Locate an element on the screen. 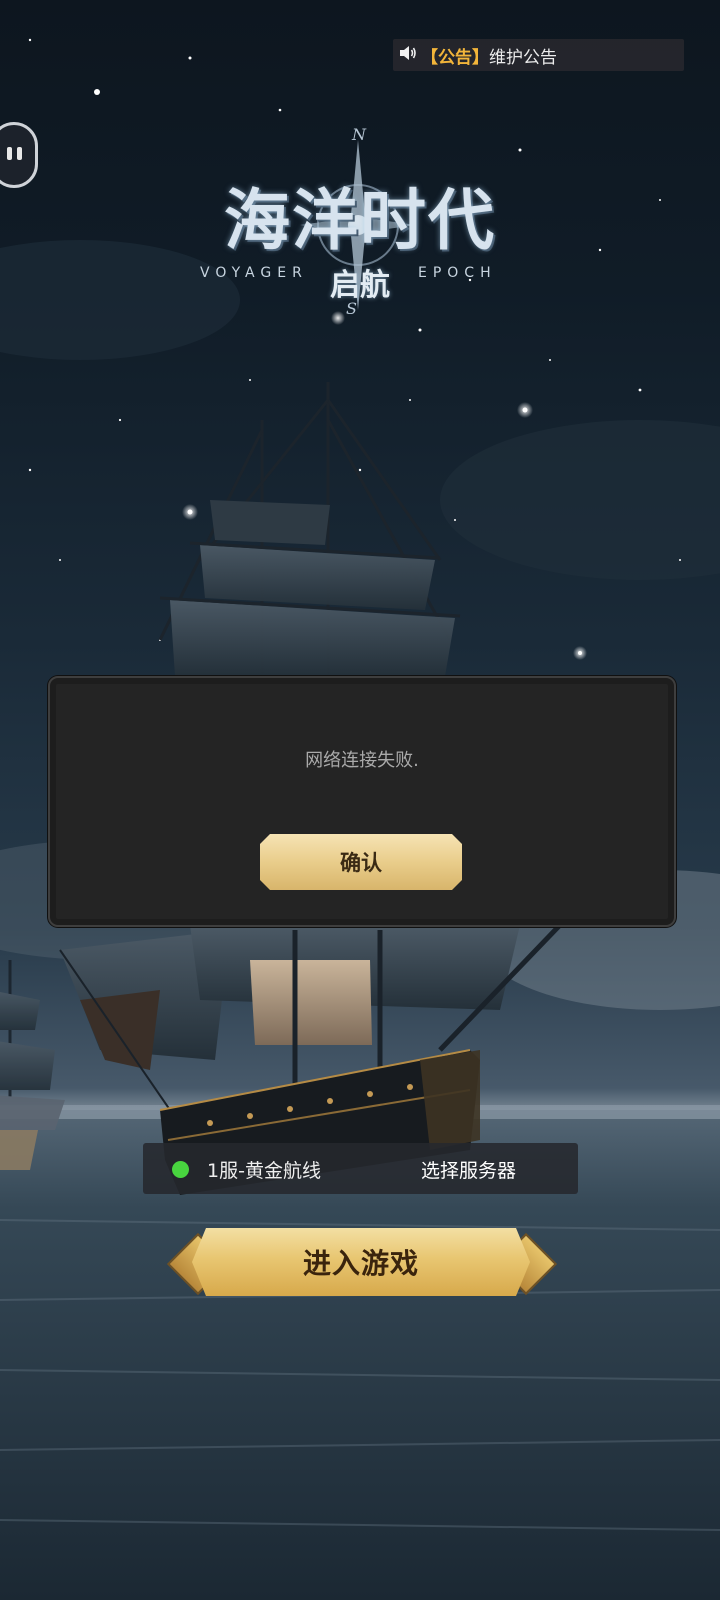 This screenshot has height=1600, width=720. logo-right-text: EPOCH is located at coordinates (457, 273).